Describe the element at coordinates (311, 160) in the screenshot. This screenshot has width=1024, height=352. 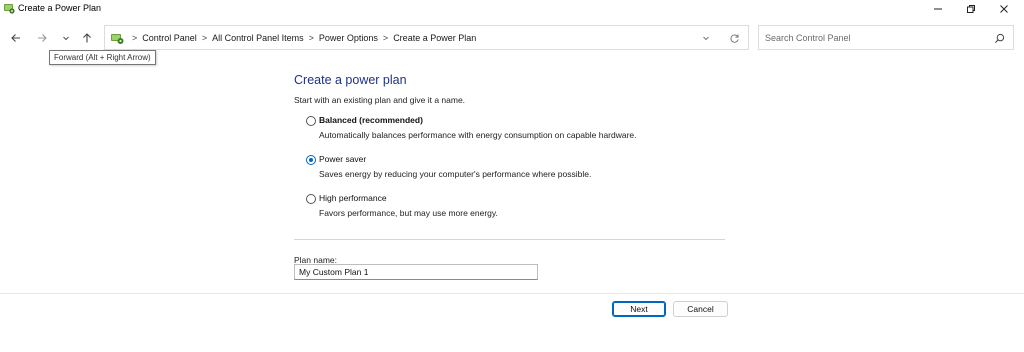
I see `power-saver-radio` at that location.